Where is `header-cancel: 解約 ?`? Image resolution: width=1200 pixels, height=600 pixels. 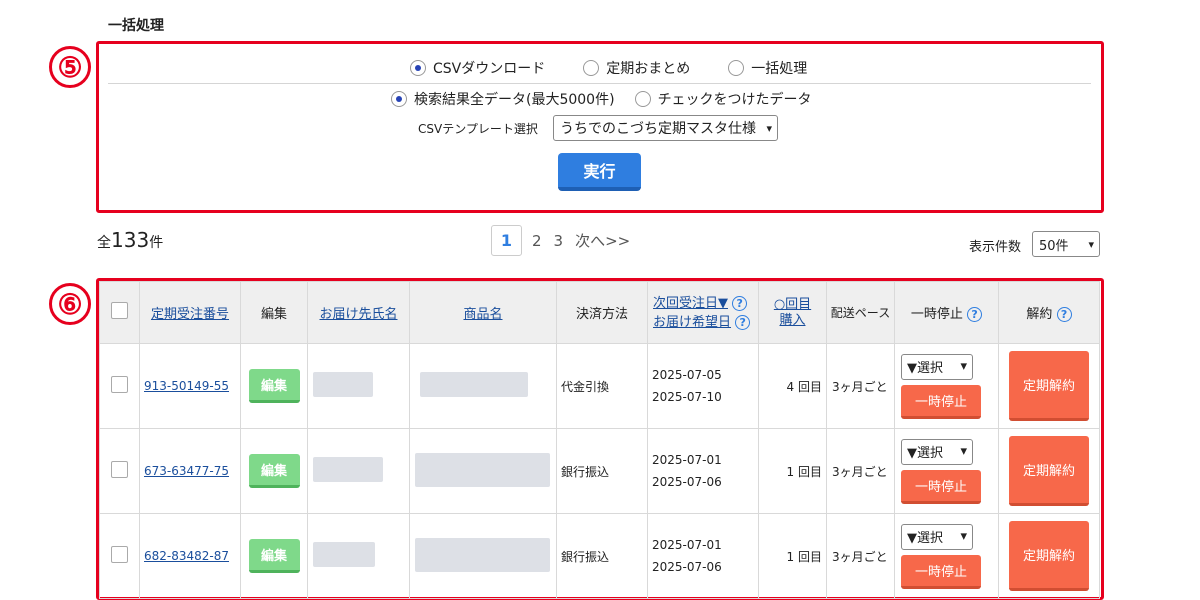
header-cancel: 解約 ? is located at coordinates (1049, 312).